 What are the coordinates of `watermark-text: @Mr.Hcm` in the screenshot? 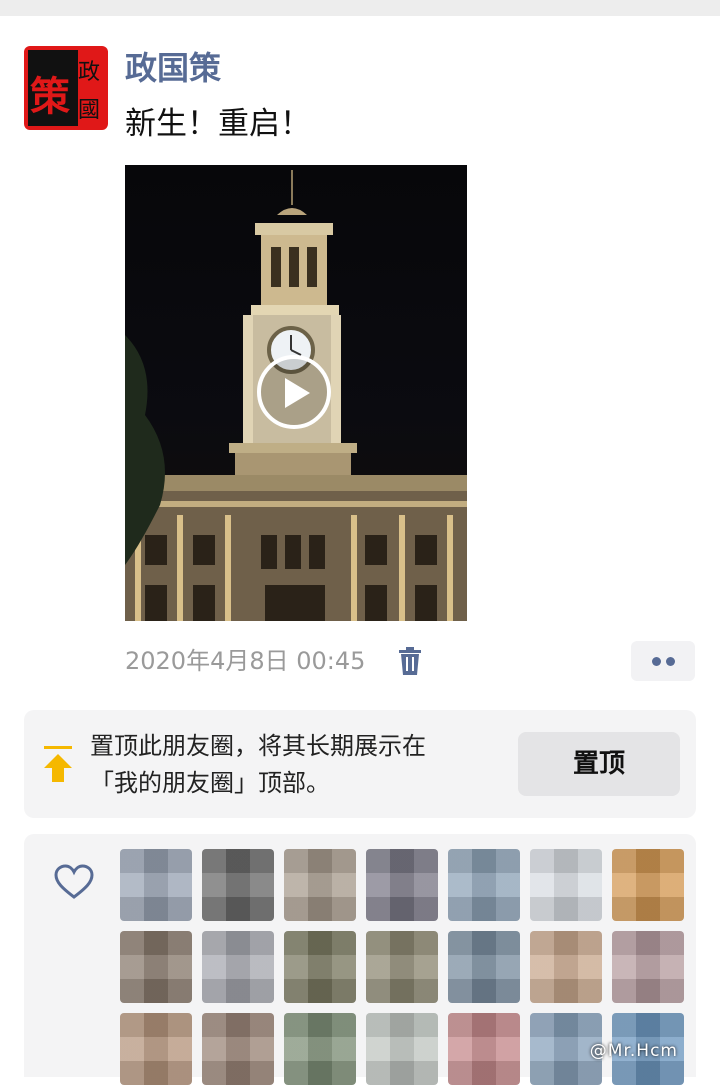 It's located at (633, 1051).